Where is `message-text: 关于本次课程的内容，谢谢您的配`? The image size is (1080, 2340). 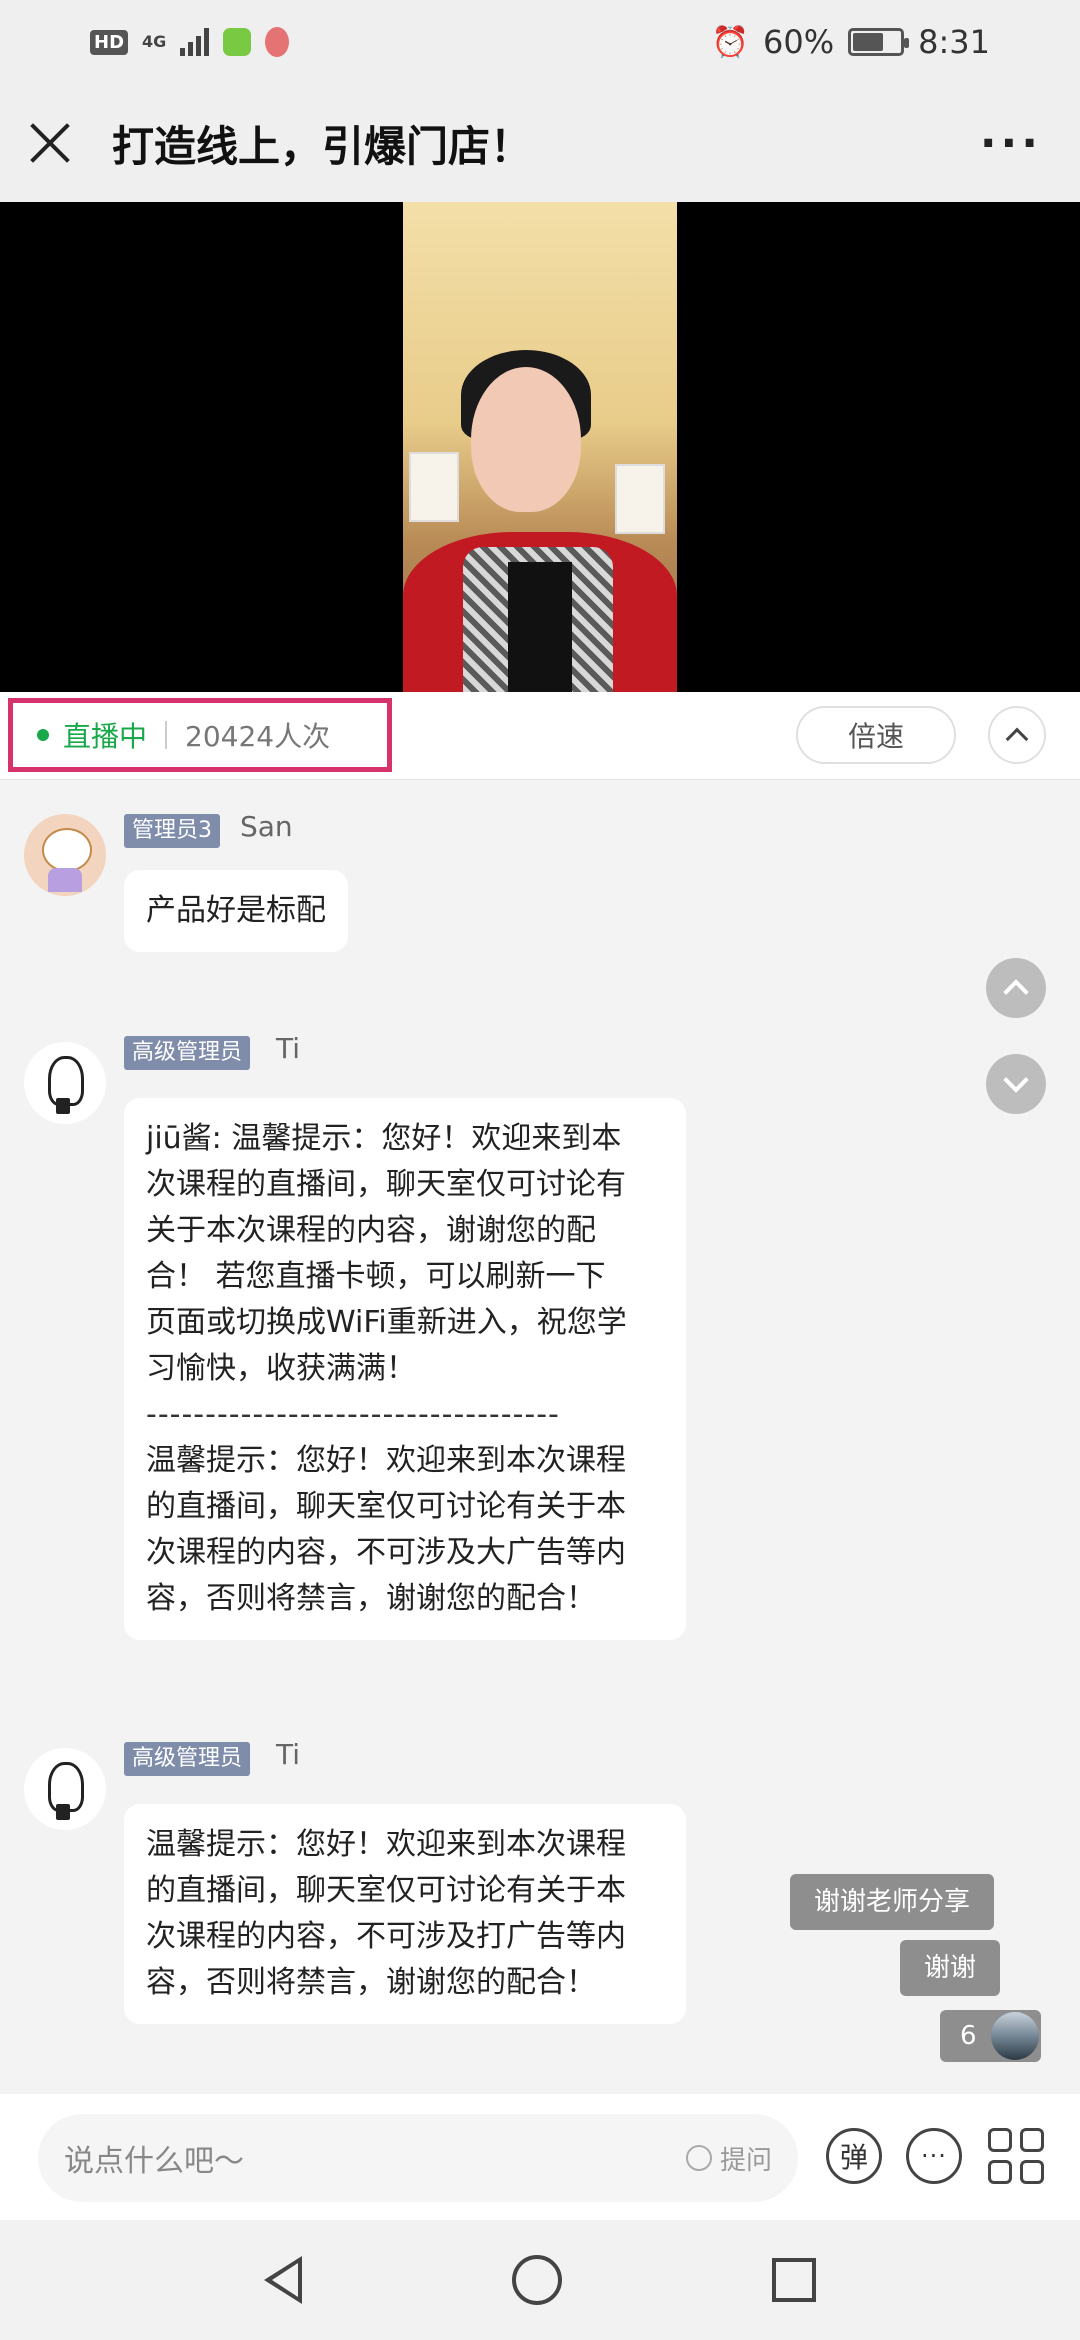 message-text: 关于本次课程的内容，谢谢您的配 is located at coordinates (371, 1230).